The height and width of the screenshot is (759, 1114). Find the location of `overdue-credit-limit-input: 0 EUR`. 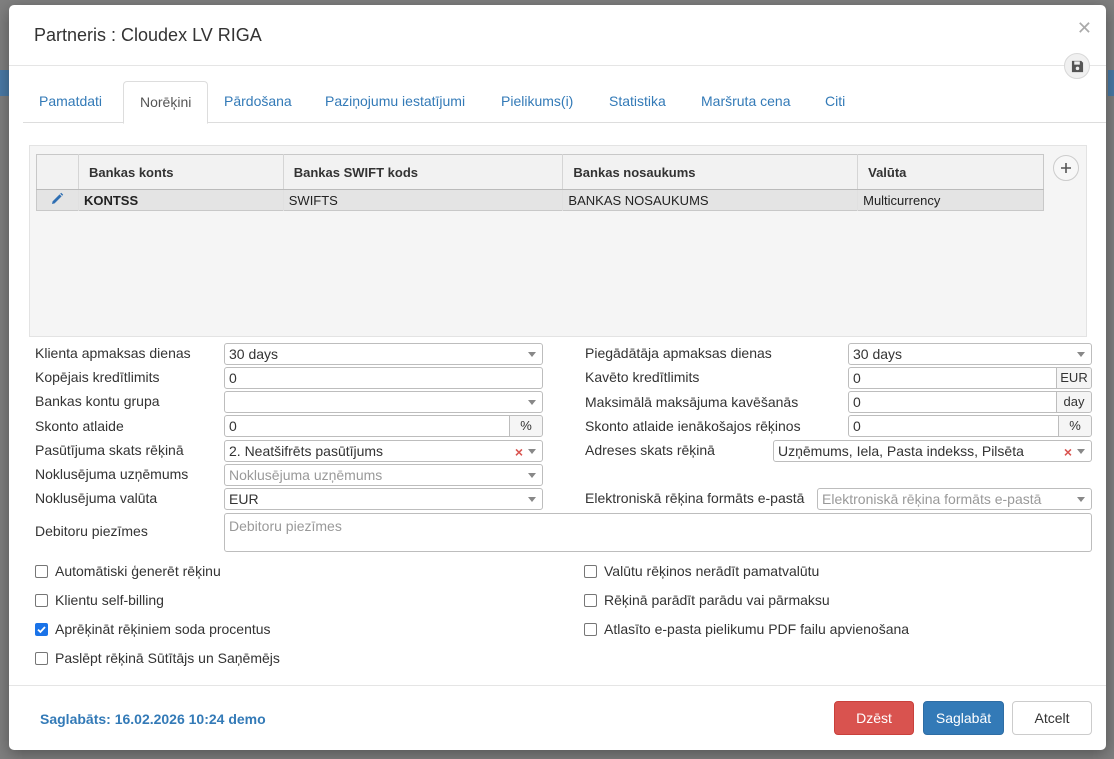

overdue-credit-limit-input: 0 EUR is located at coordinates (970, 378).